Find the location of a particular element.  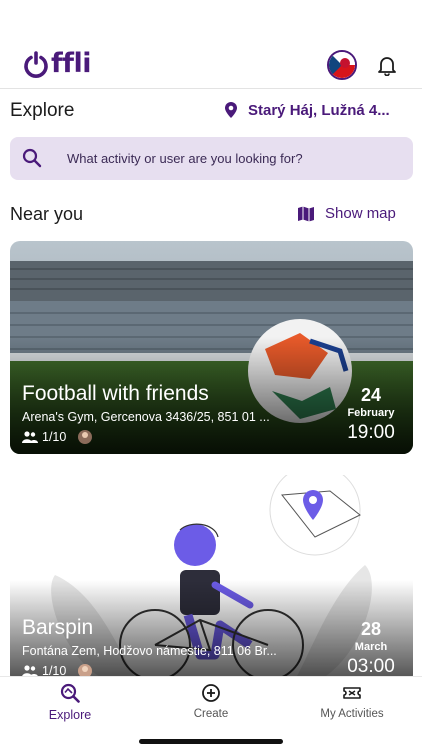

show-map-label: Show map is located at coordinates (360, 213).